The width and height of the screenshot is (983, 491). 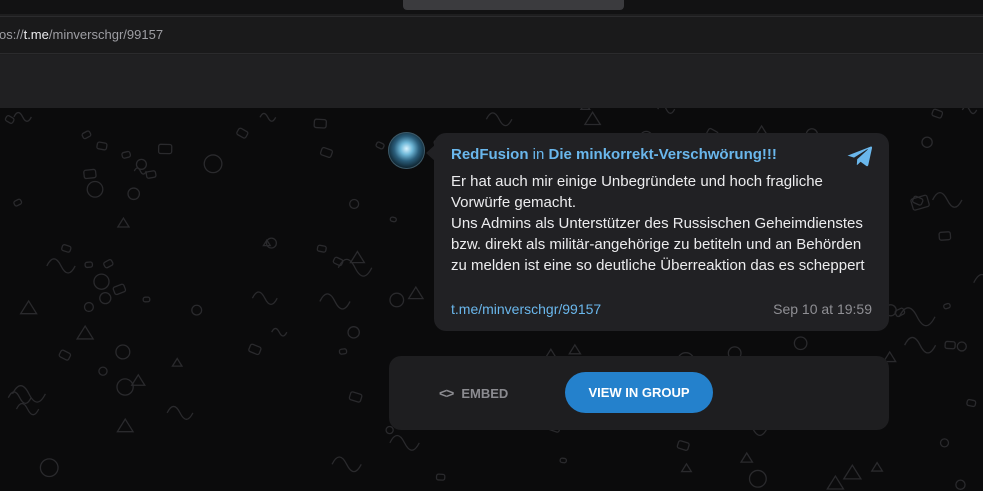 What do you see at coordinates (446, 393) in the screenshot?
I see `code-brackets-icon: <>` at bounding box center [446, 393].